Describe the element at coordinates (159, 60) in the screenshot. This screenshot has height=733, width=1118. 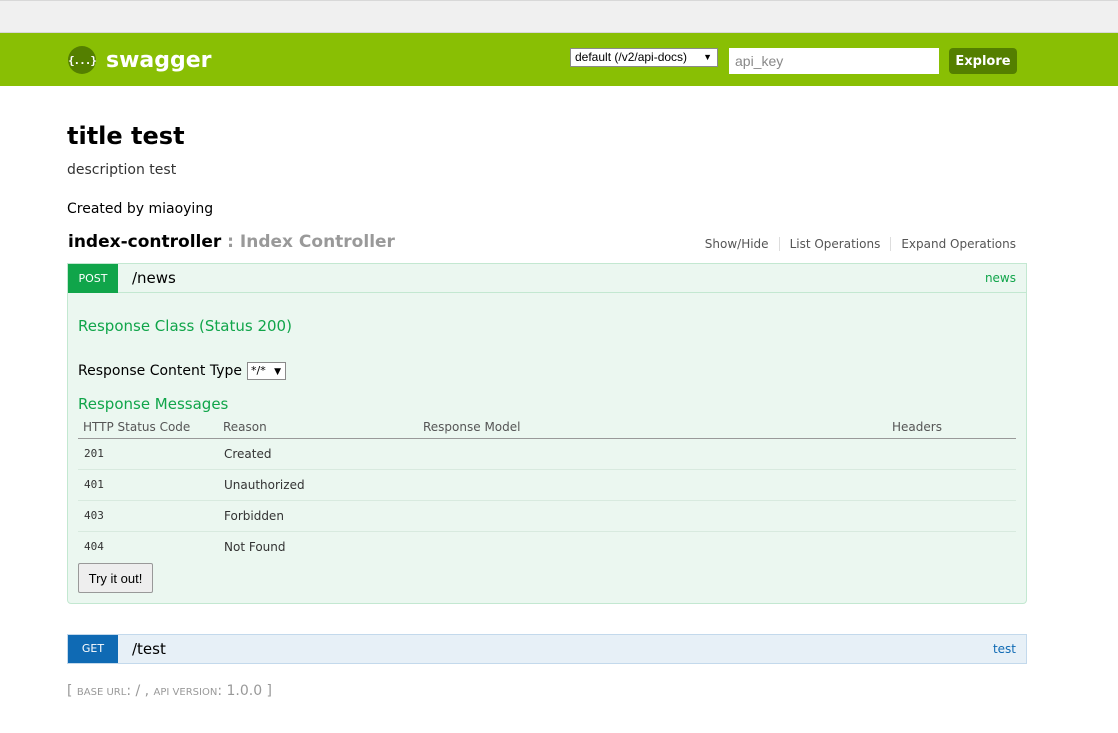
I see `brand-name: swagger` at that location.